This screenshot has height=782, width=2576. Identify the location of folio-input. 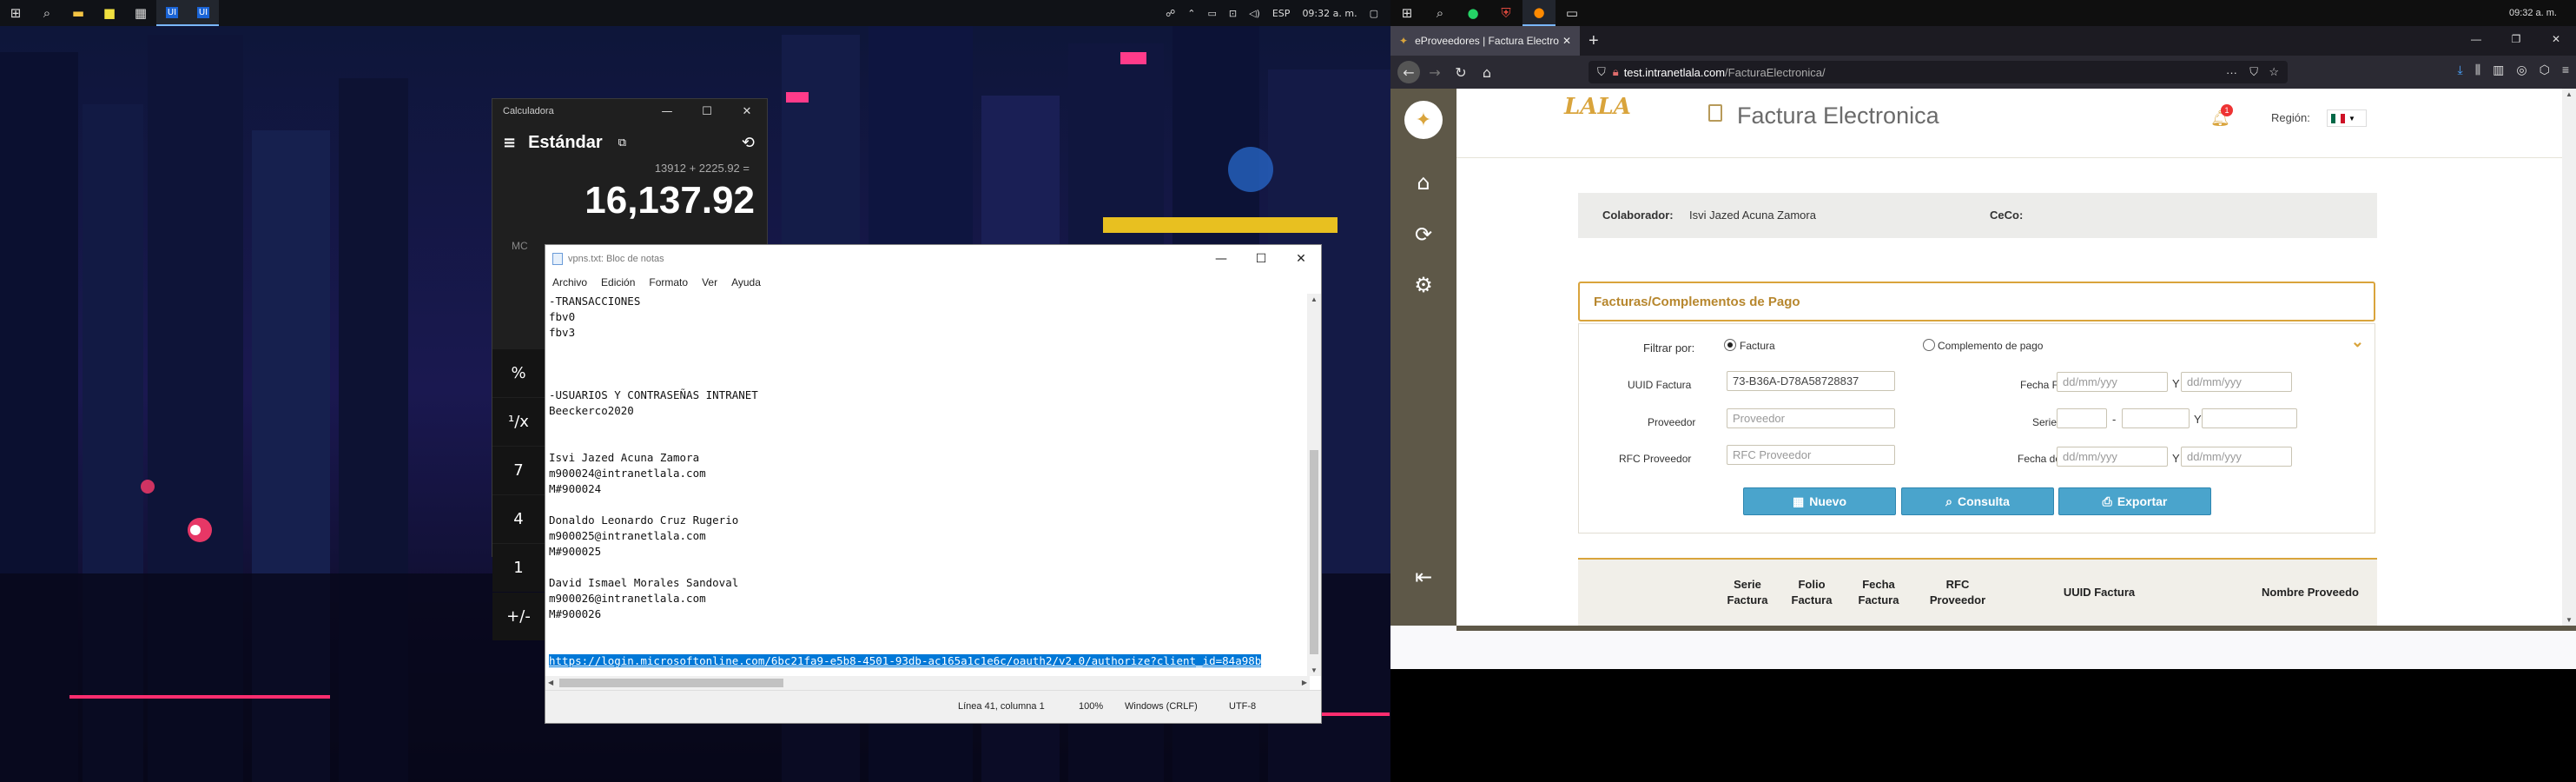
(2156, 418).